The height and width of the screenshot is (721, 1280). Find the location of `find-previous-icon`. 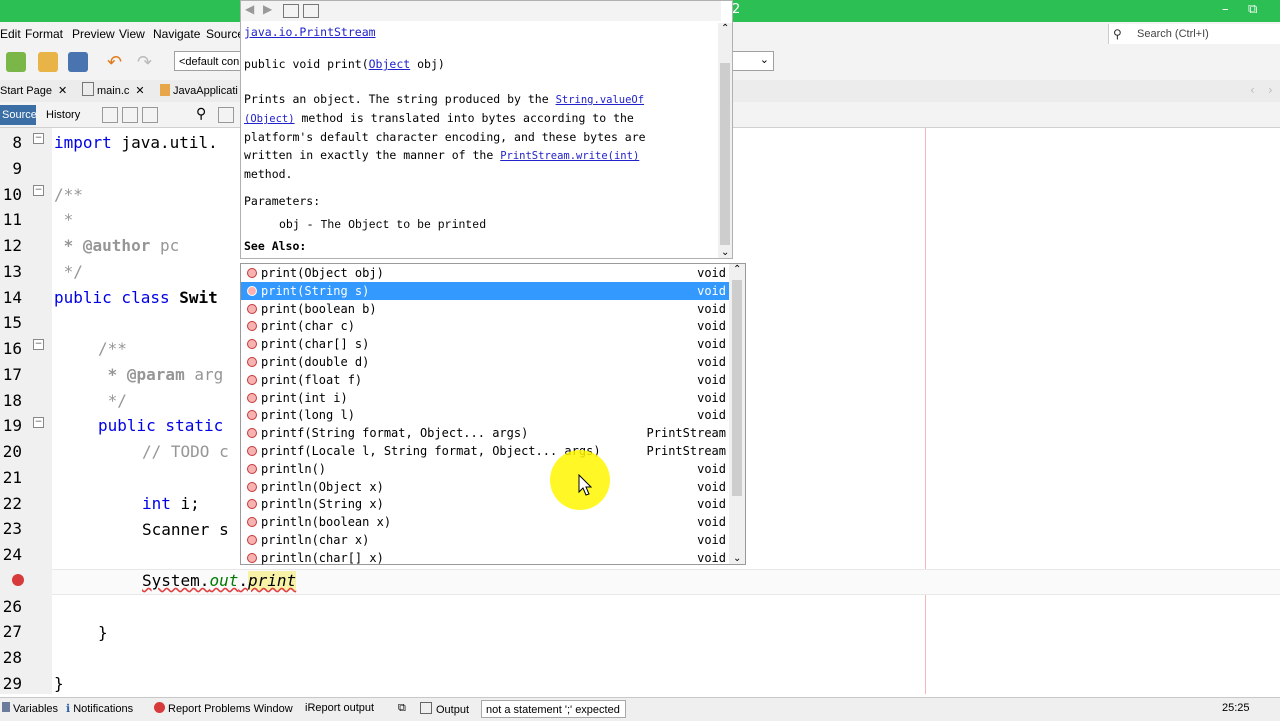

find-previous-icon is located at coordinates (226, 115).